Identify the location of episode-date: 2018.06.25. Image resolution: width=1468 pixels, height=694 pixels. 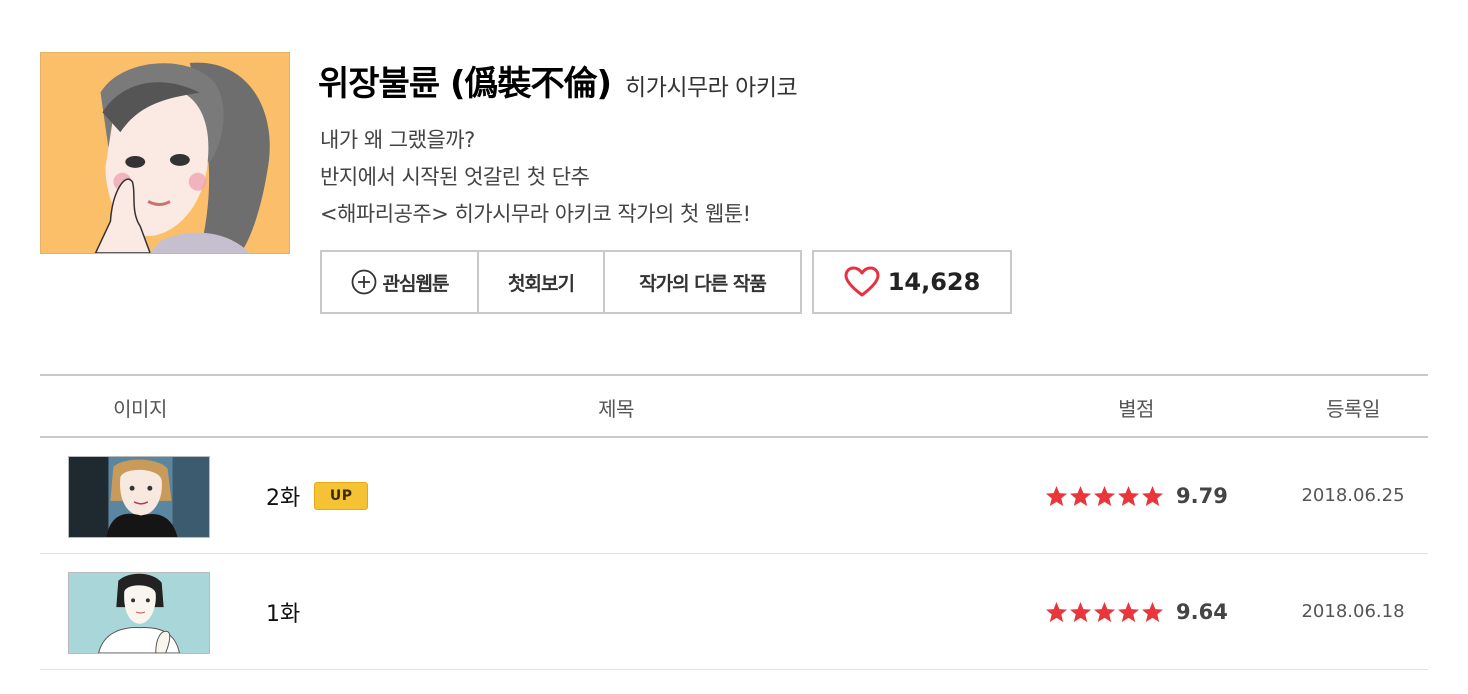
(1353, 495).